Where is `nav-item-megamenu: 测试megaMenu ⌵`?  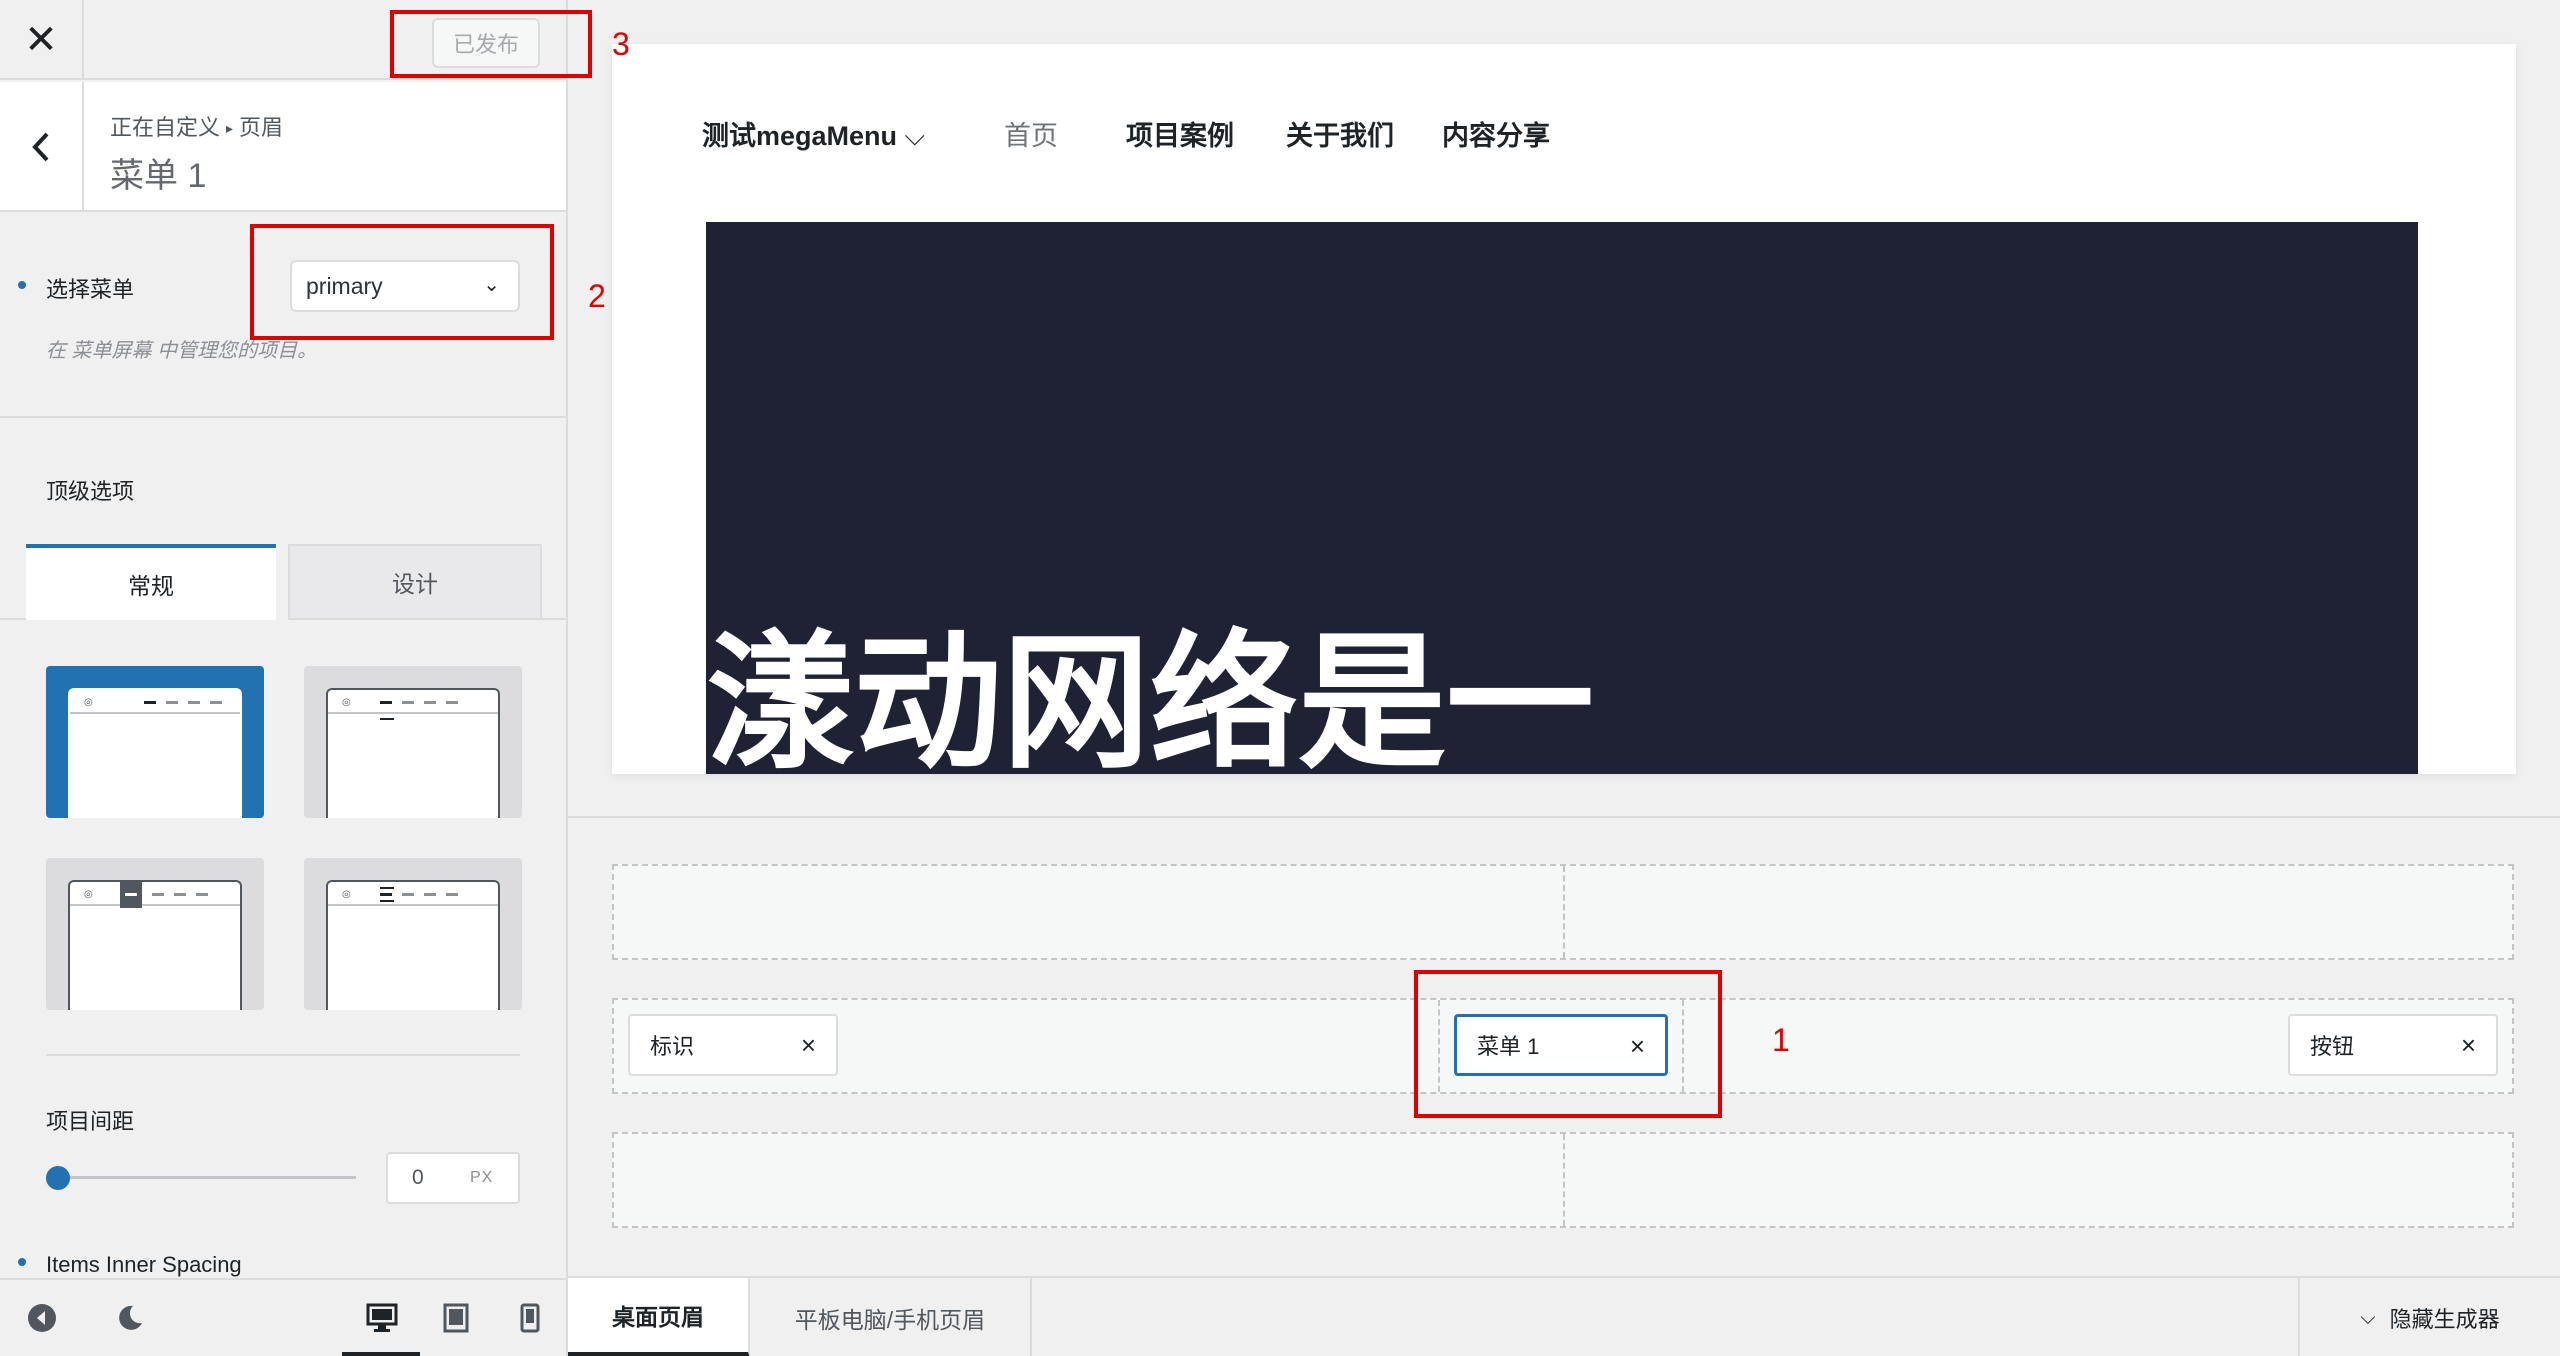 nav-item-megamenu: 测试megaMenu ⌵ is located at coordinates (813, 133).